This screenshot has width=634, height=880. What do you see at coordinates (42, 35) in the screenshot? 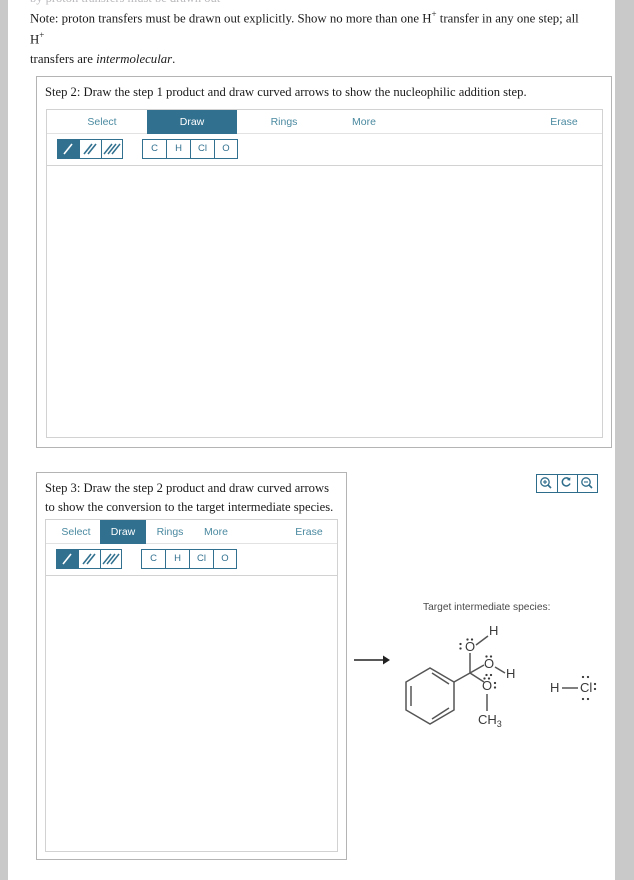
I see `note-sup-2: +` at bounding box center [42, 35].